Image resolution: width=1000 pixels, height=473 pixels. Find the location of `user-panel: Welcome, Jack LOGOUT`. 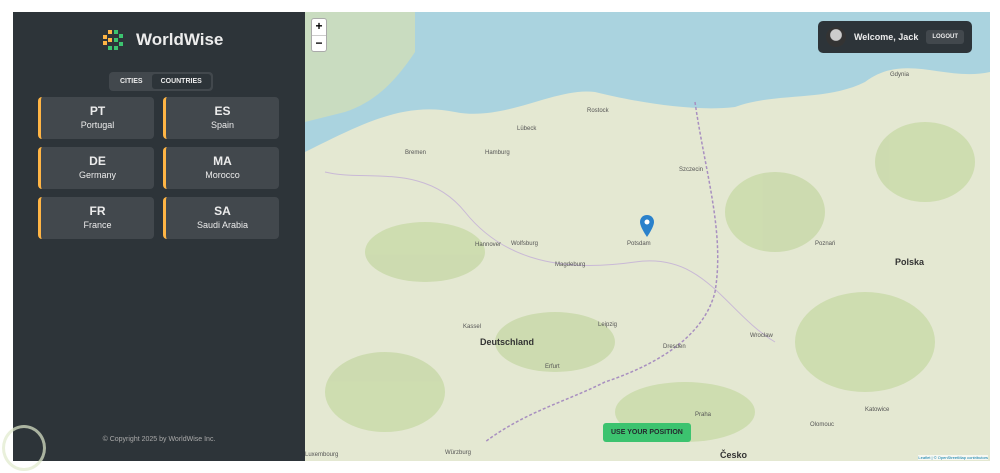

user-panel: Welcome, Jack LOGOUT is located at coordinates (894, 37).